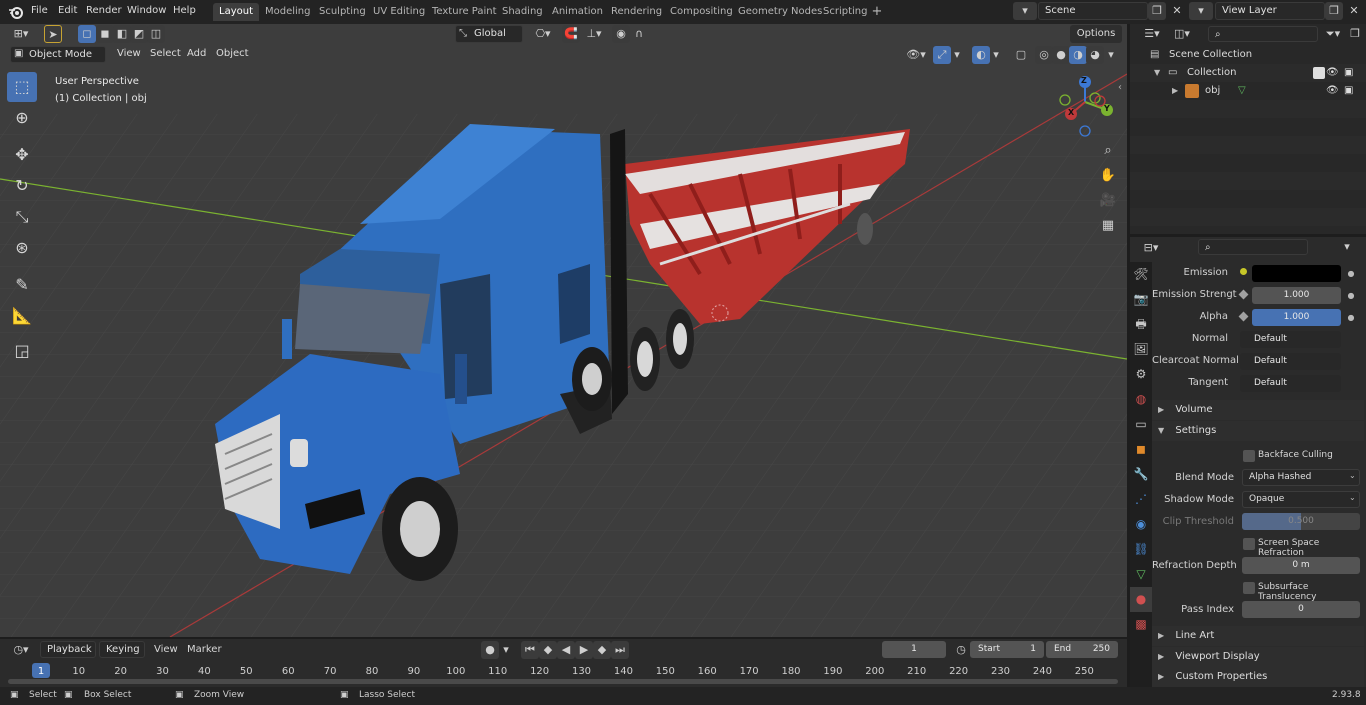 This screenshot has width=1366, height=705. Describe the element at coordinates (1334, 11) in the screenshot. I see `view-layer-copy-icon: ❐` at that location.